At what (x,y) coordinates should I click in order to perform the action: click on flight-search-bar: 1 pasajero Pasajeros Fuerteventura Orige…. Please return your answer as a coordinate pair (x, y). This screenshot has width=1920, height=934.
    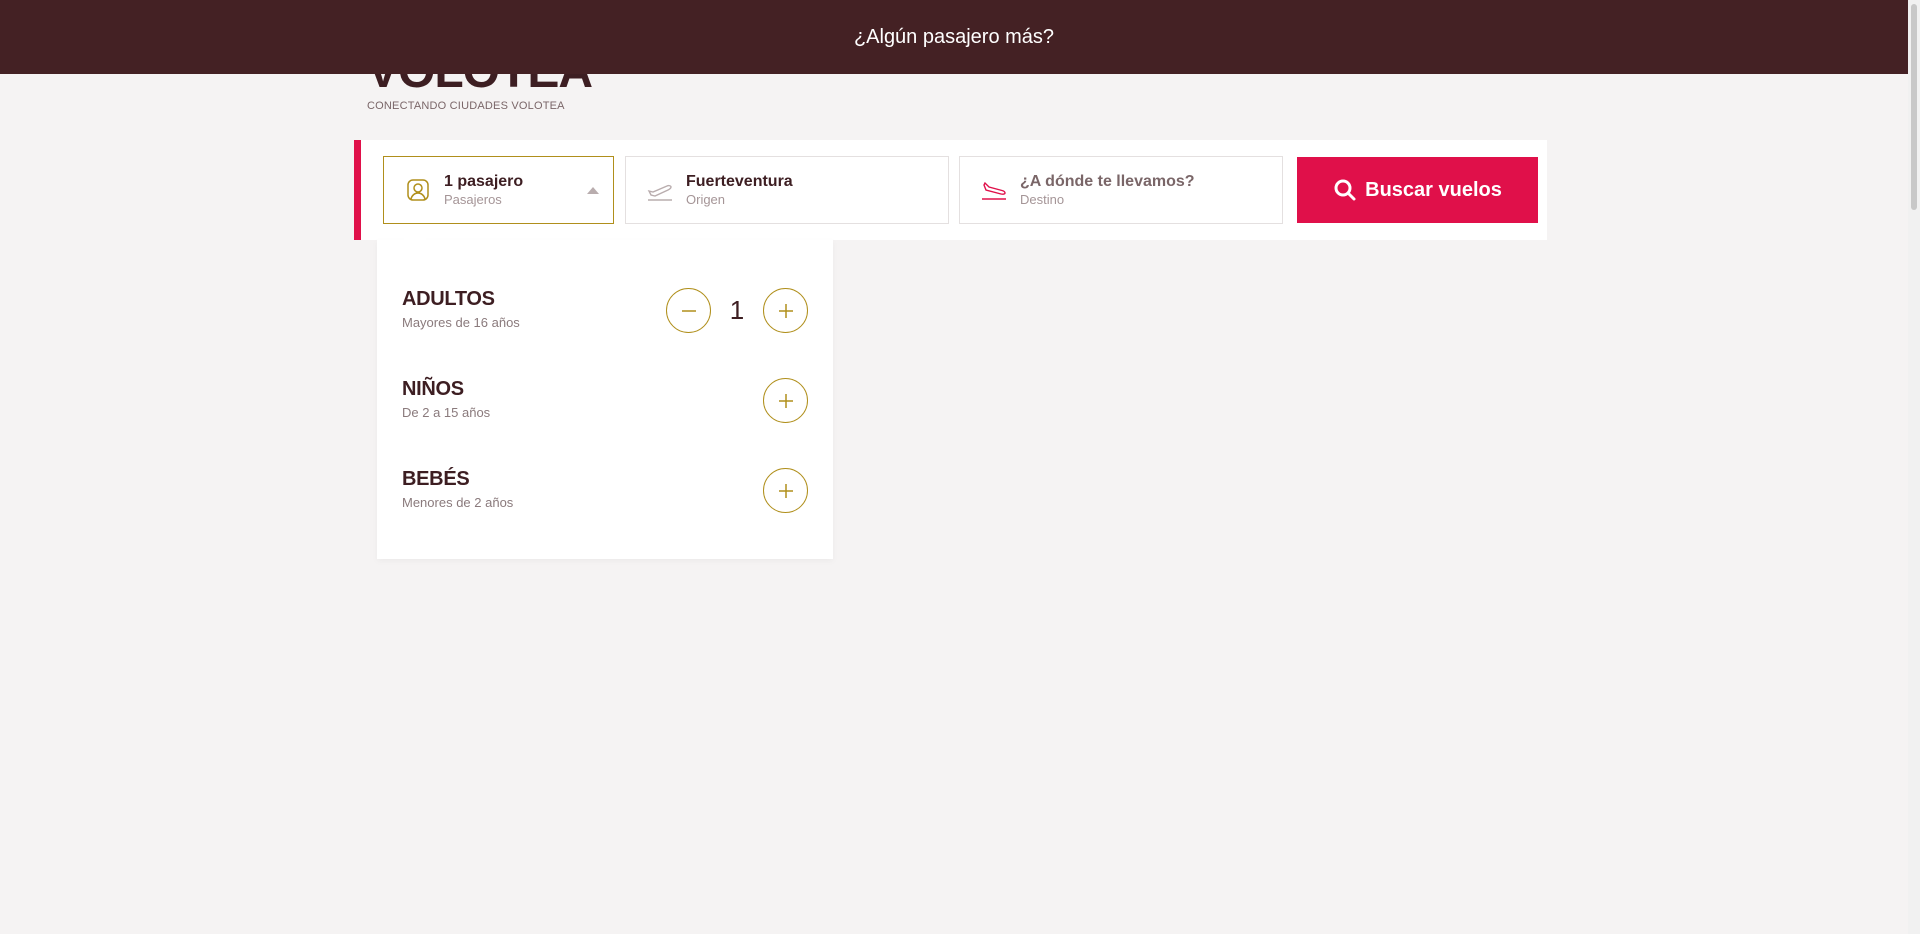
    Looking at the image, I should click on (950, 190).